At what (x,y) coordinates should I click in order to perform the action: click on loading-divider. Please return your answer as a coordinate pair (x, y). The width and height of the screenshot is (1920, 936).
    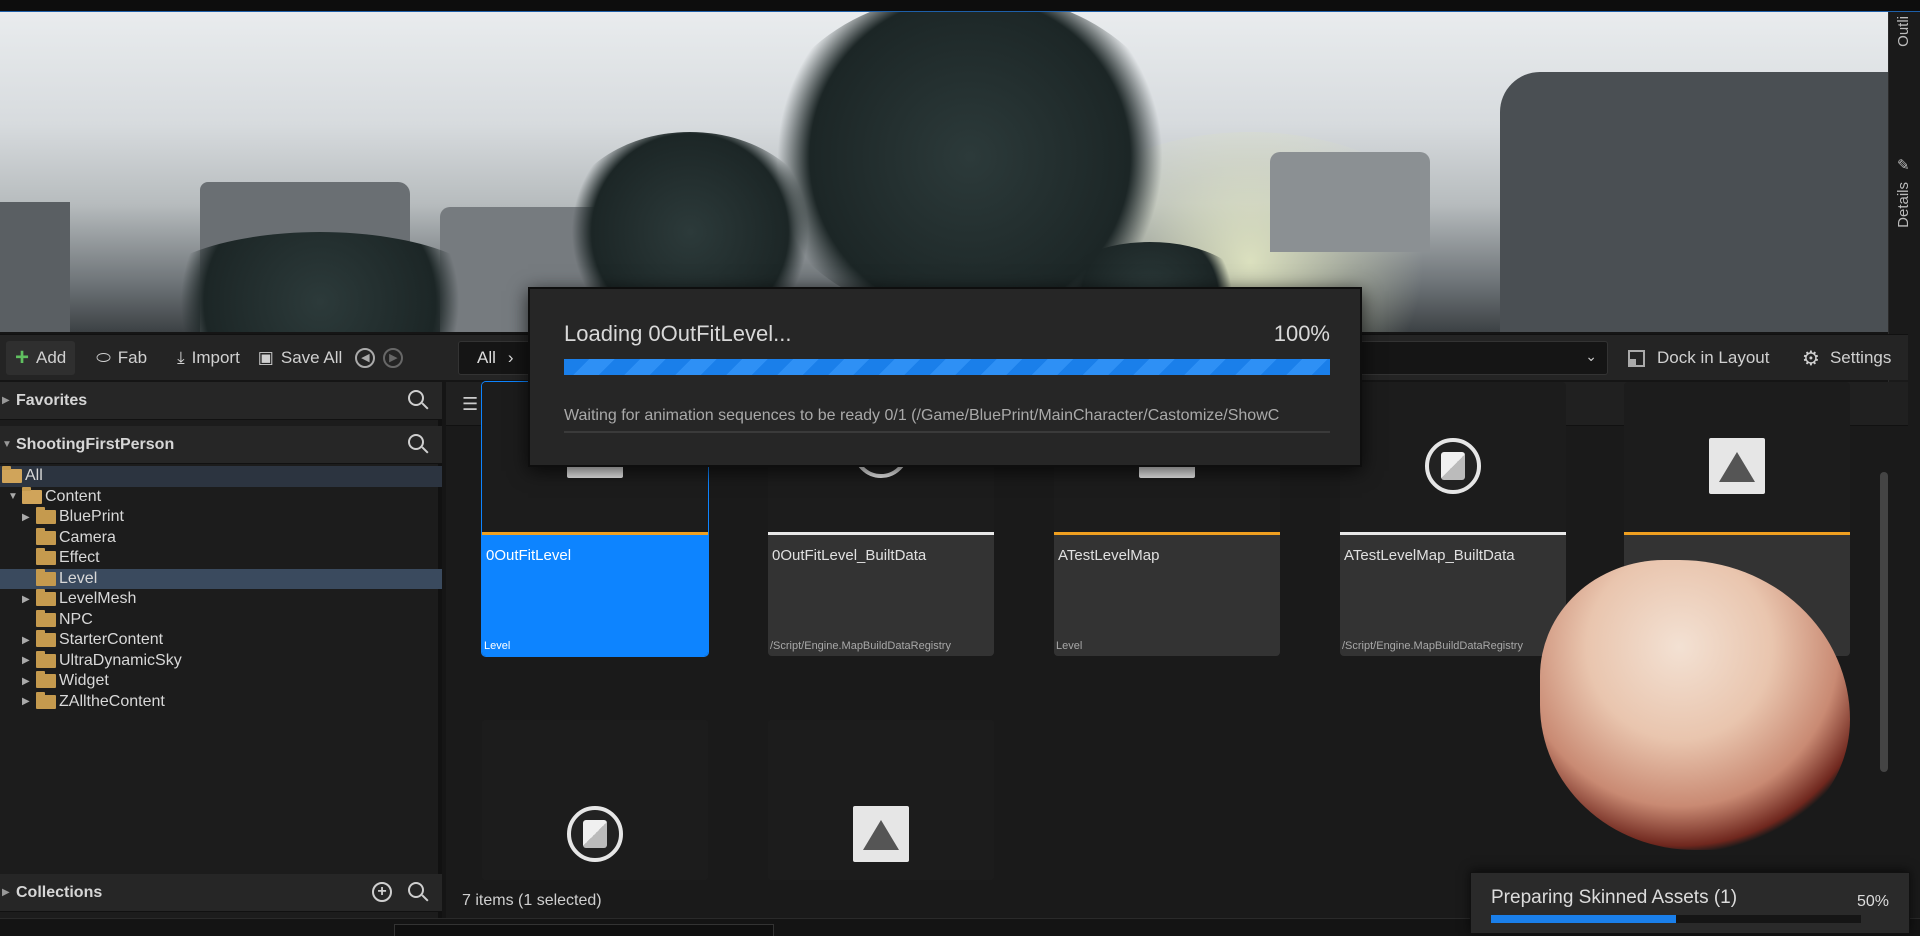
    Looking at the image, I should click on (947, 432).